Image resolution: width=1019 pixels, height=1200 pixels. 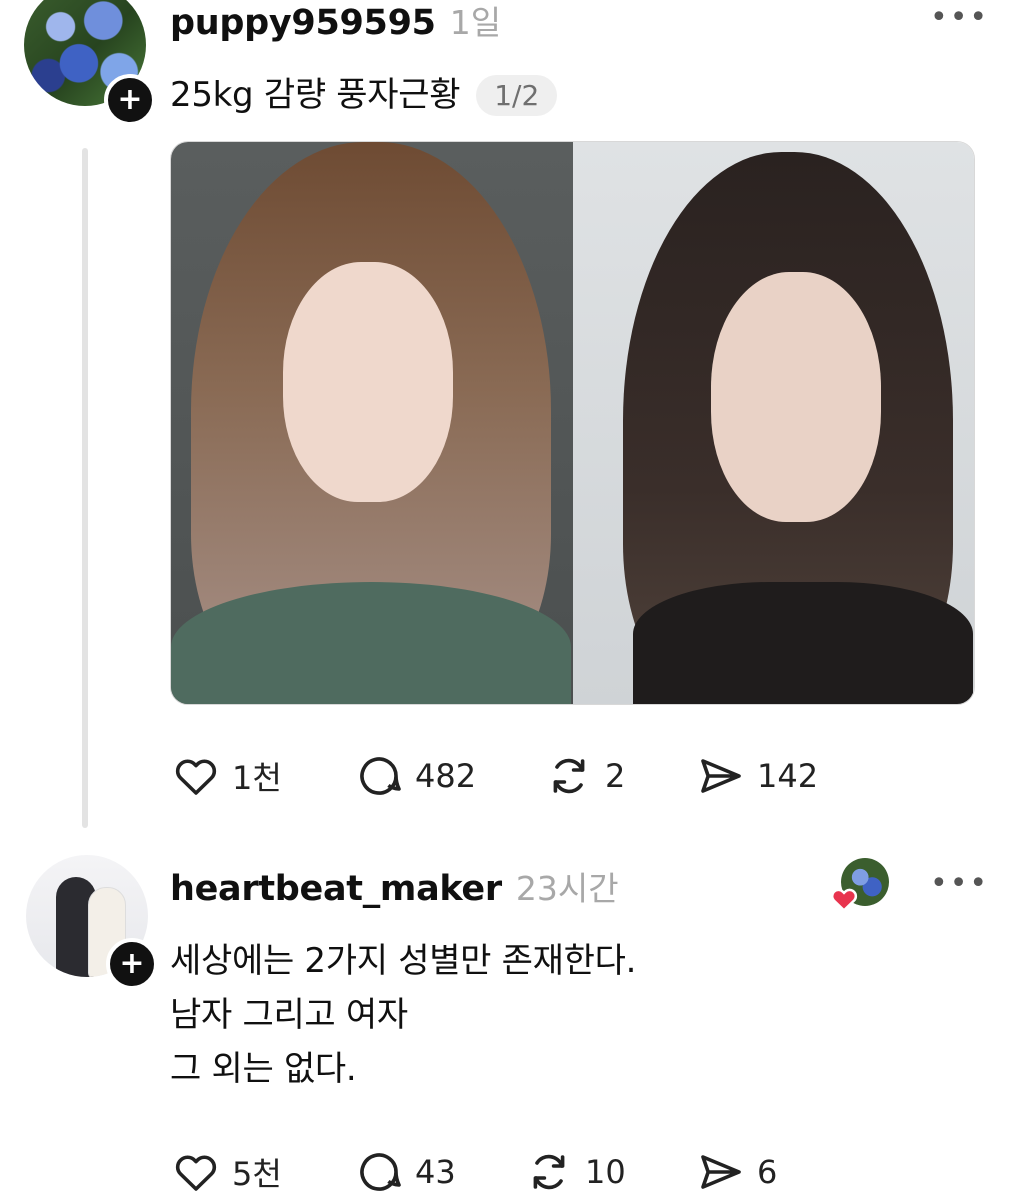 I want to click on post-more-icon: •••, so click(x=959, y=17).